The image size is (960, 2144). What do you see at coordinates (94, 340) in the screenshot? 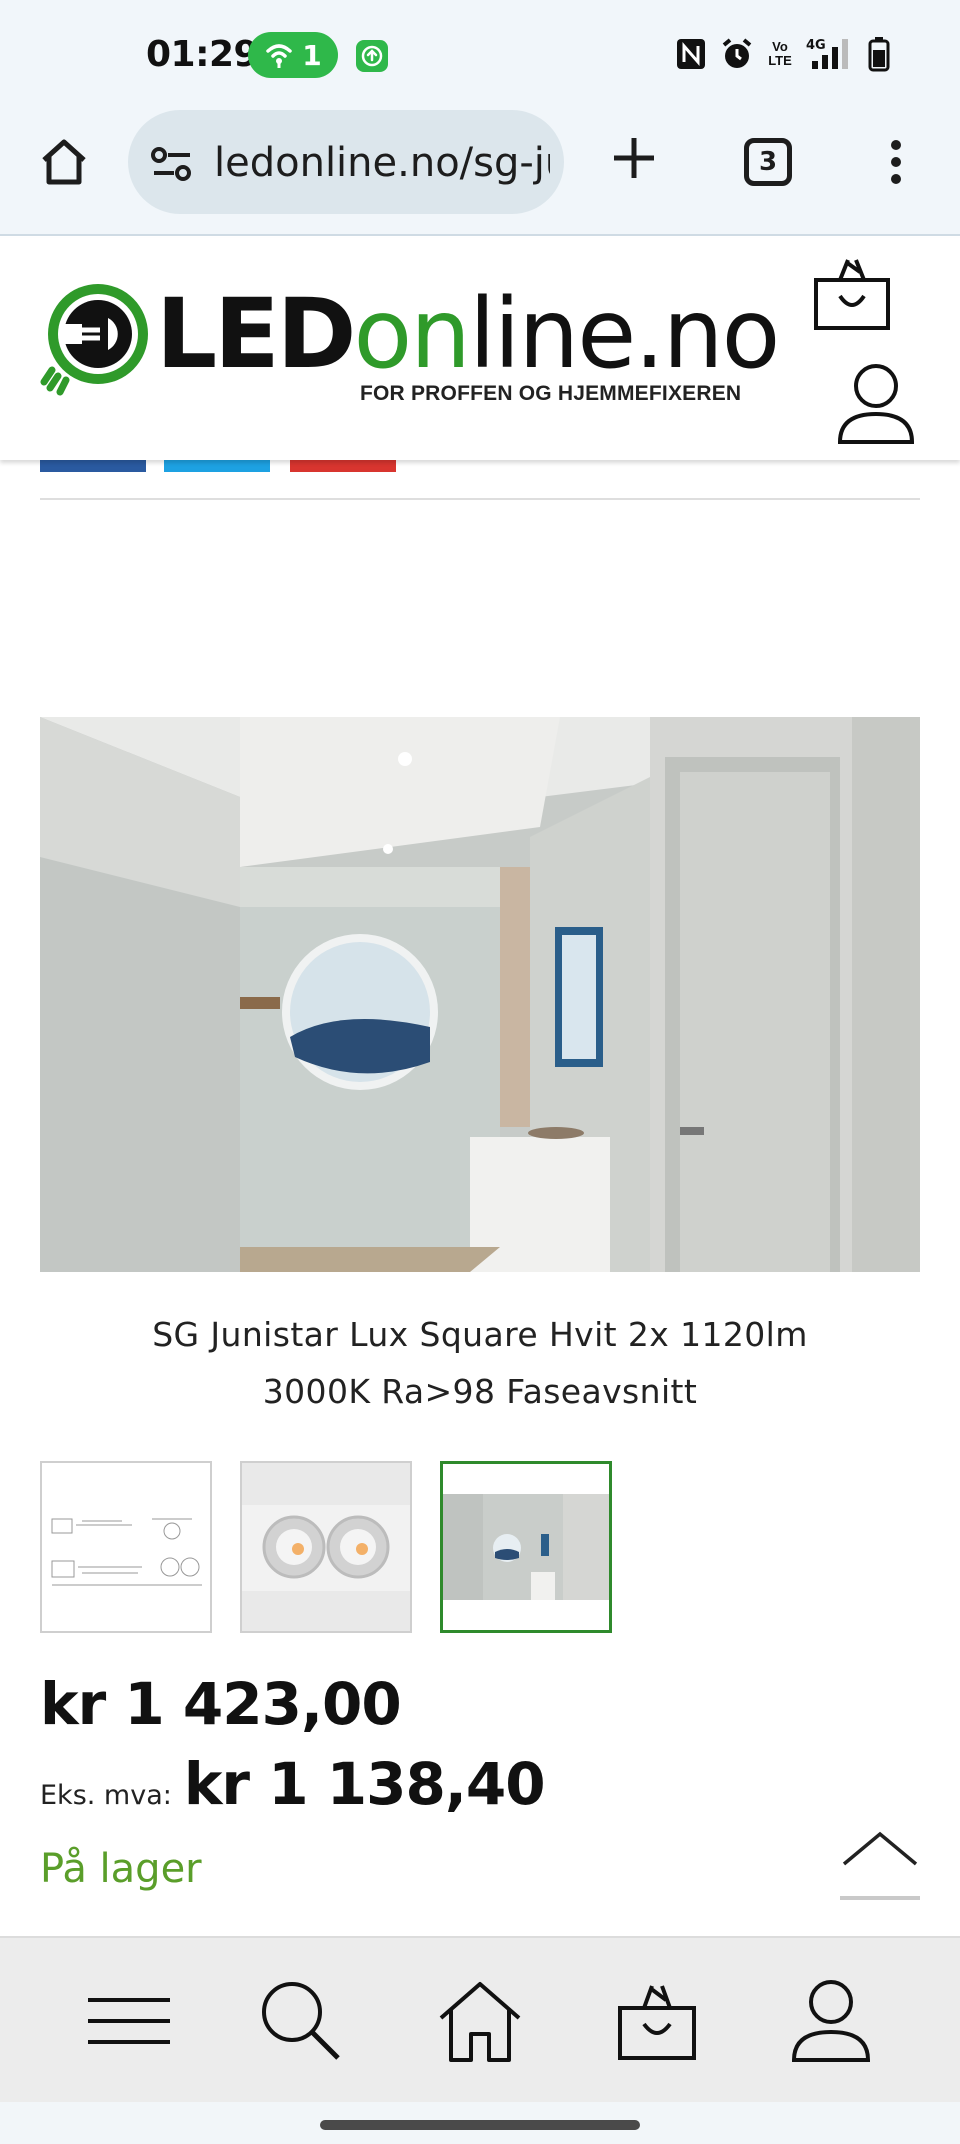
I see `bulb-plug-icon` at bounding box center [94, 340].